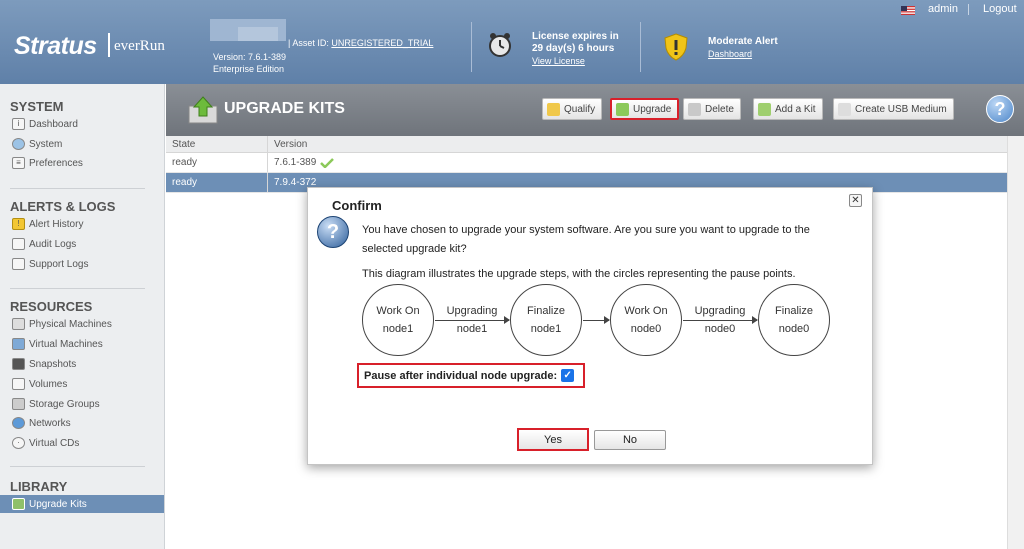 The width and height of the screenshot is (1024, 549). I want to click on logout-link: Logout, so click(1000, 9).